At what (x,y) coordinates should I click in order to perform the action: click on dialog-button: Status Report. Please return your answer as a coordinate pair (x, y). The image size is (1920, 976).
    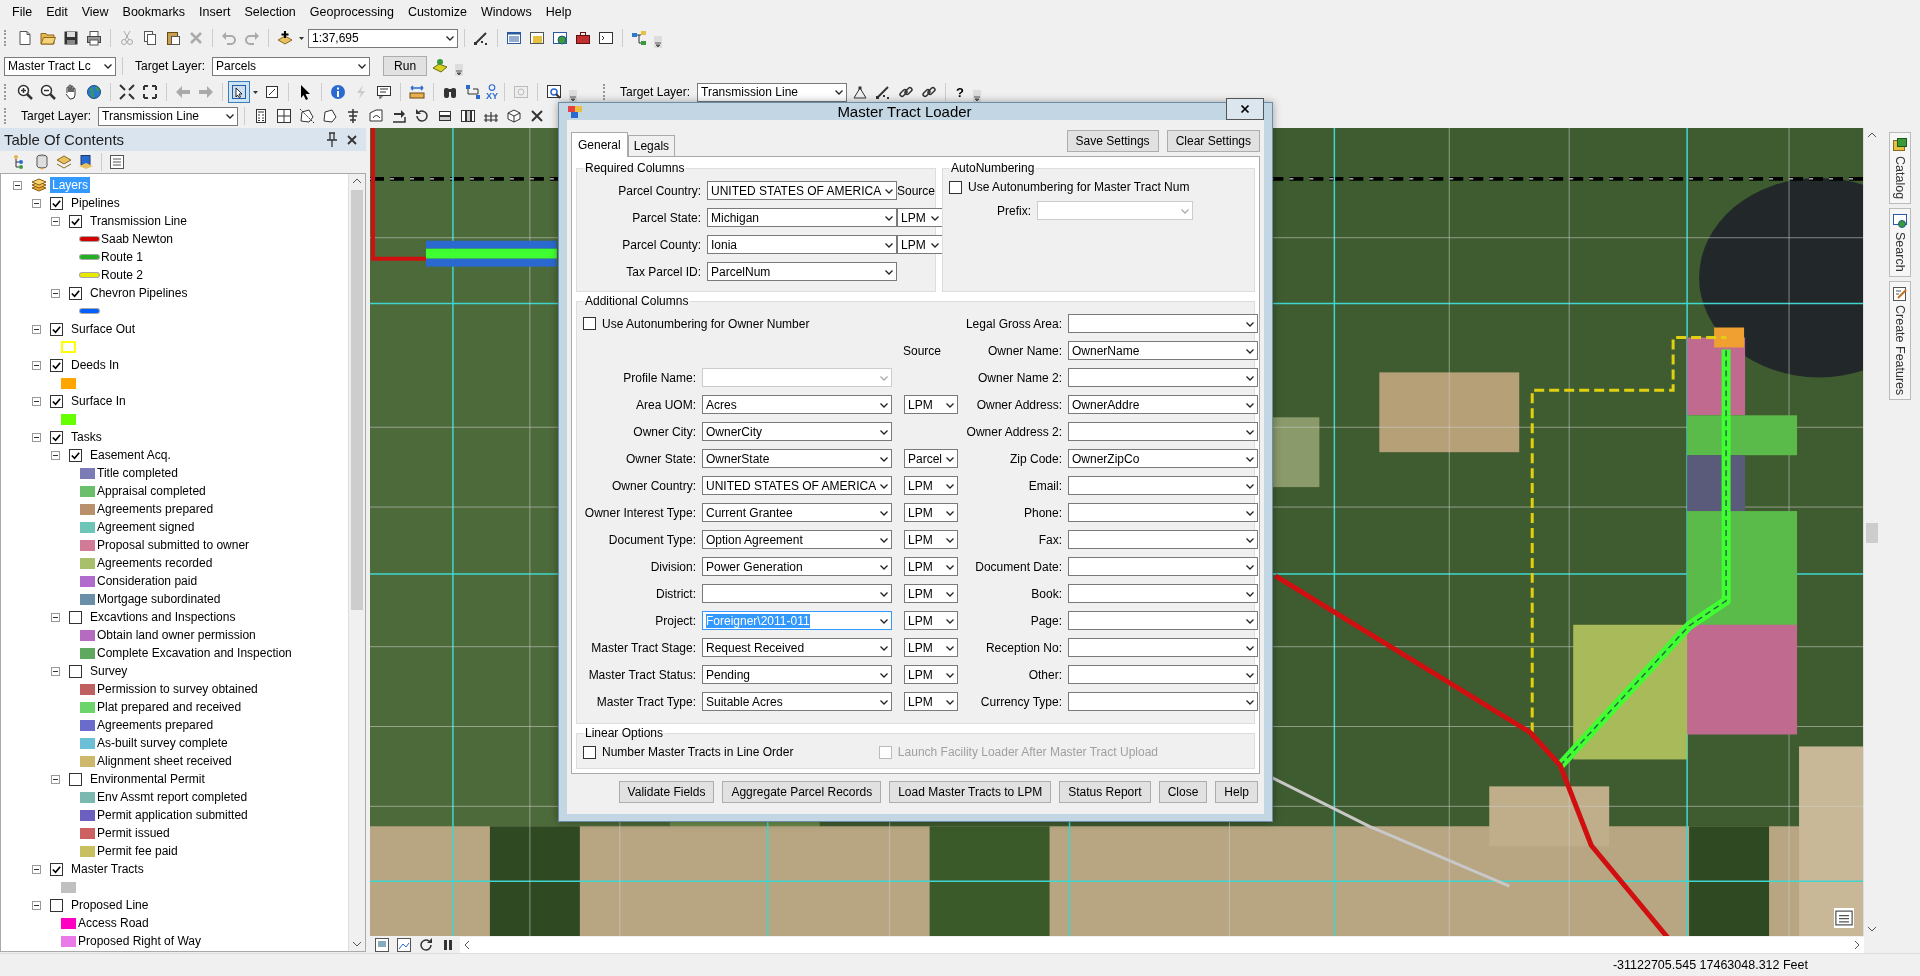
    Looking at the image, I should click on (1105, 792).